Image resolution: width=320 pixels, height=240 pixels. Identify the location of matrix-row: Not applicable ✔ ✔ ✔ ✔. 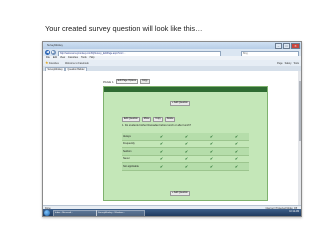
(185, 166).